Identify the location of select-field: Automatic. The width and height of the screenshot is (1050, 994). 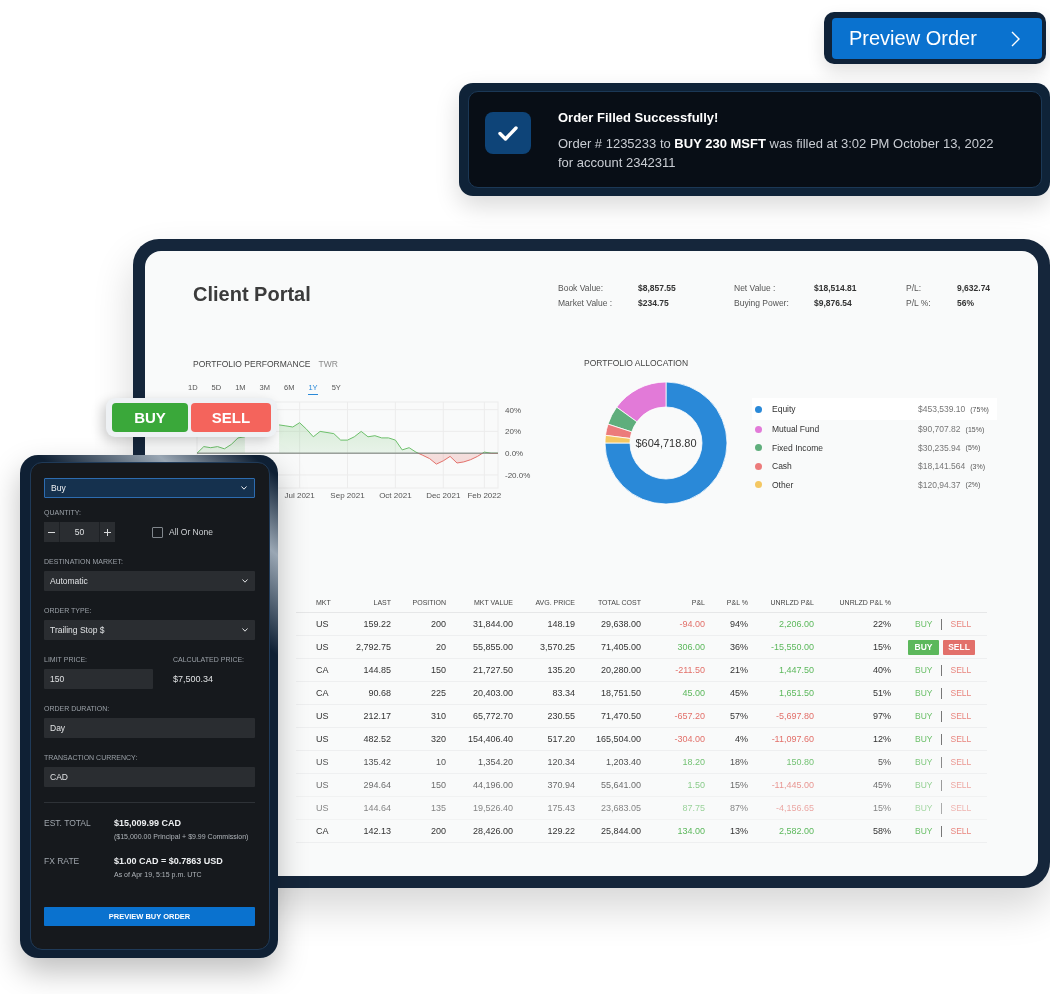
(149, 581).